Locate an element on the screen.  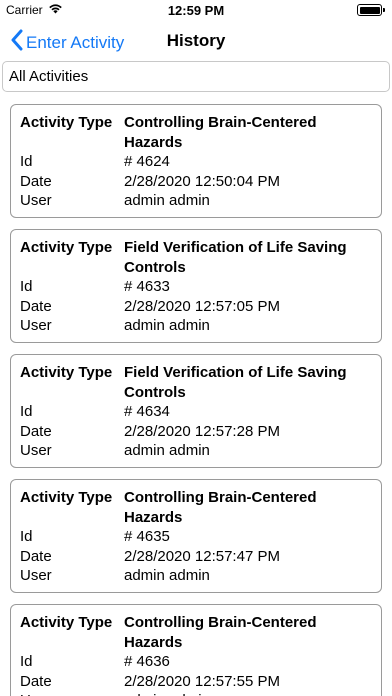
status-time: 12:59 PM is located at coordinates (196, 10).